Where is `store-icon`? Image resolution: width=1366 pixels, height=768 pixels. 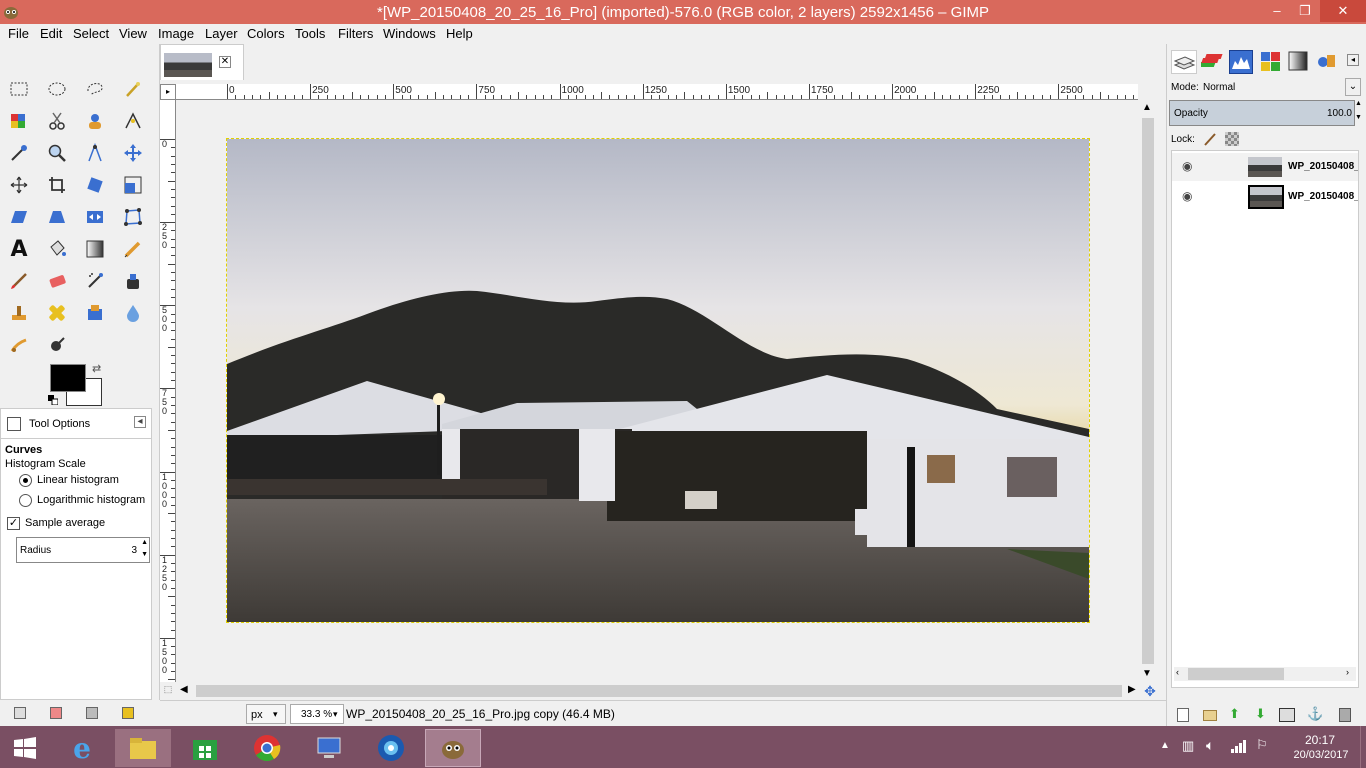 store-icon is located at coordinates (205, 748).